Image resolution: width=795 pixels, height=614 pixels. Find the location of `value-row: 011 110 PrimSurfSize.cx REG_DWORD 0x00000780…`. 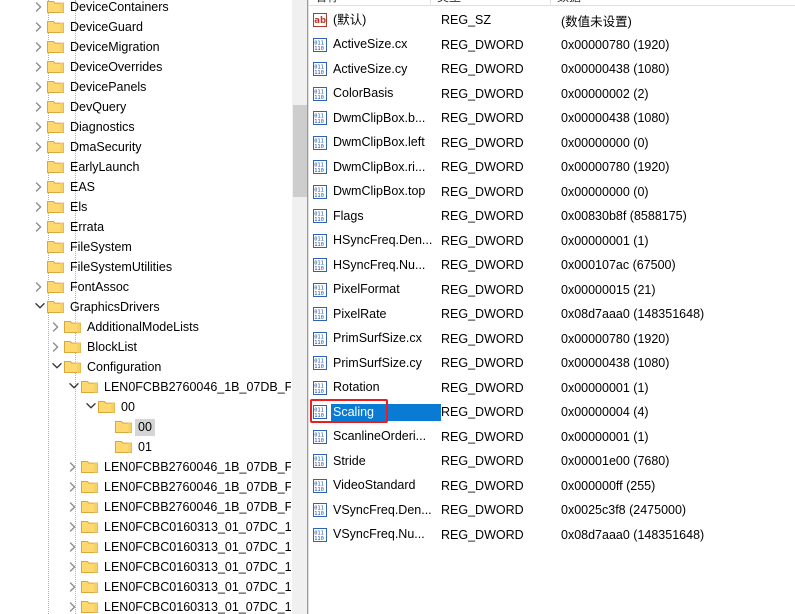

value-row: 011 110 PrimSurfSize.cx REG_DWORD 0x00000780… is located at coordinates (552, 339).